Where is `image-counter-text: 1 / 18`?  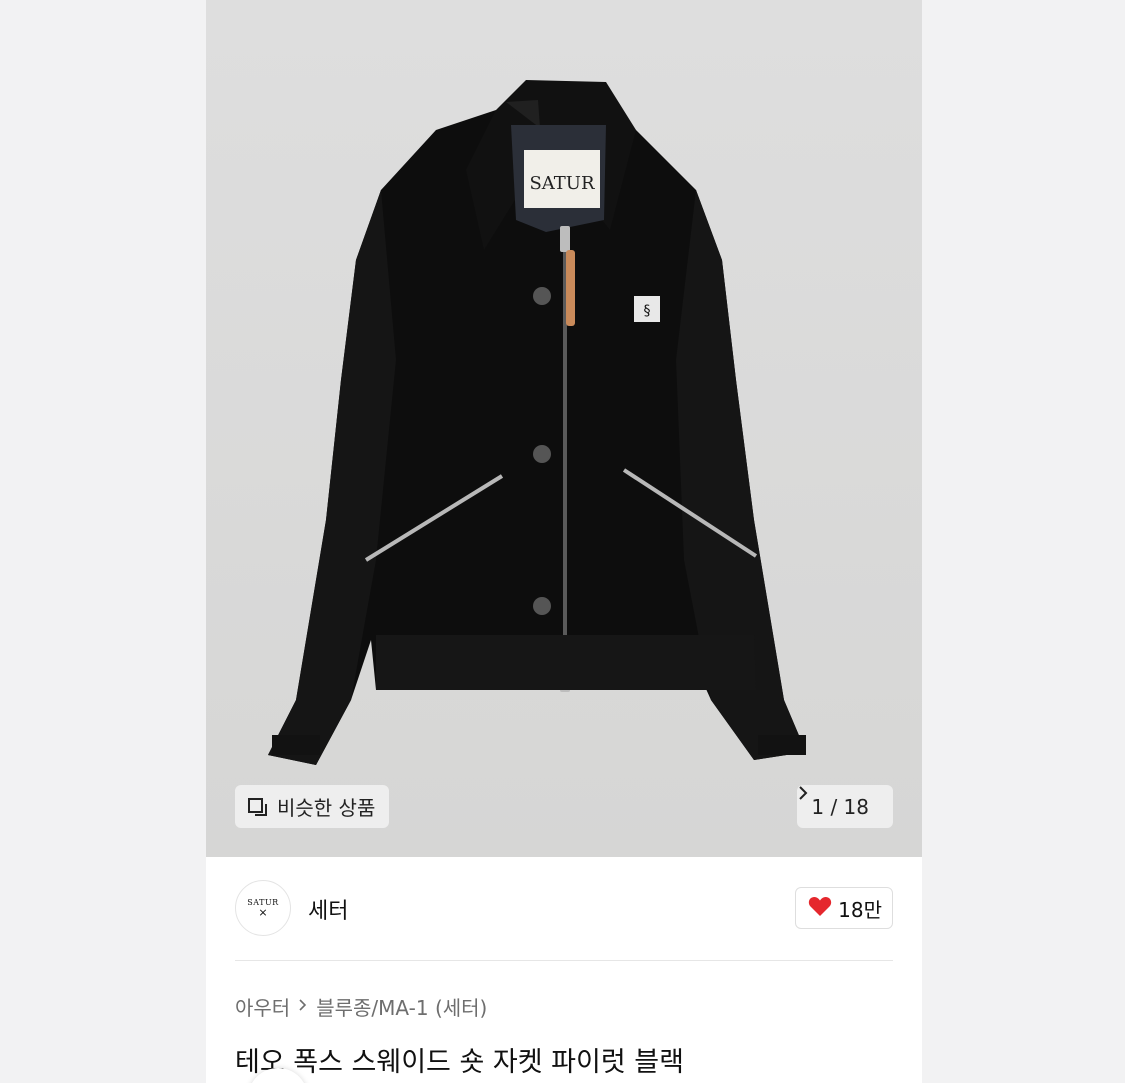 image-counter-text: 1 / 18 is located at coordinates (840, 806).